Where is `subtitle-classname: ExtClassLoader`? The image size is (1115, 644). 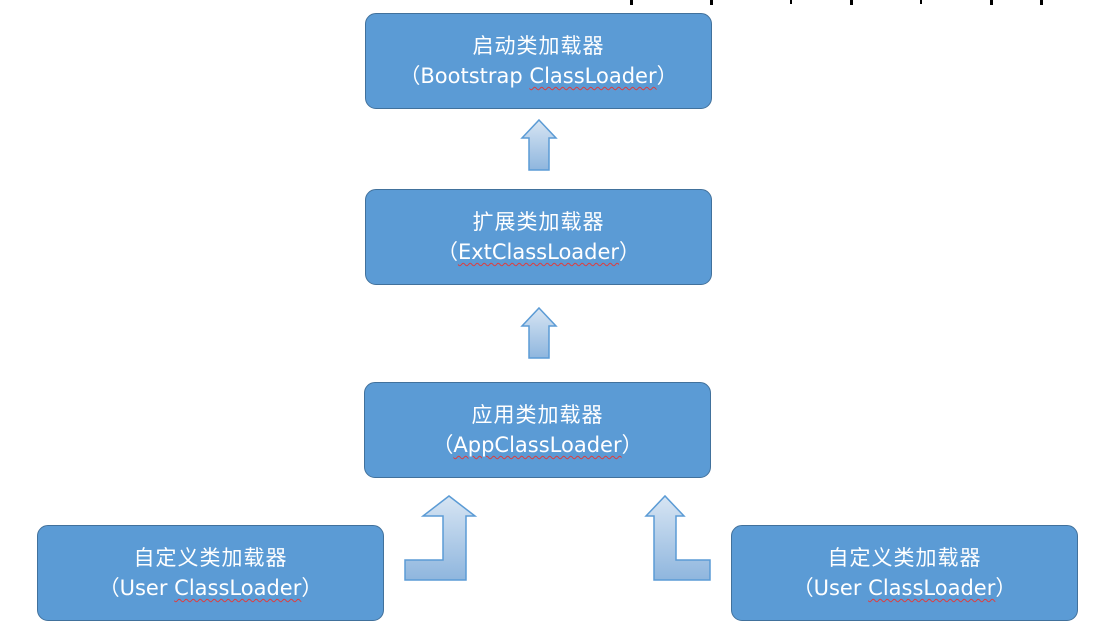
subtitle-classname: ExtClassLoader is located at coordinates (538, 252).